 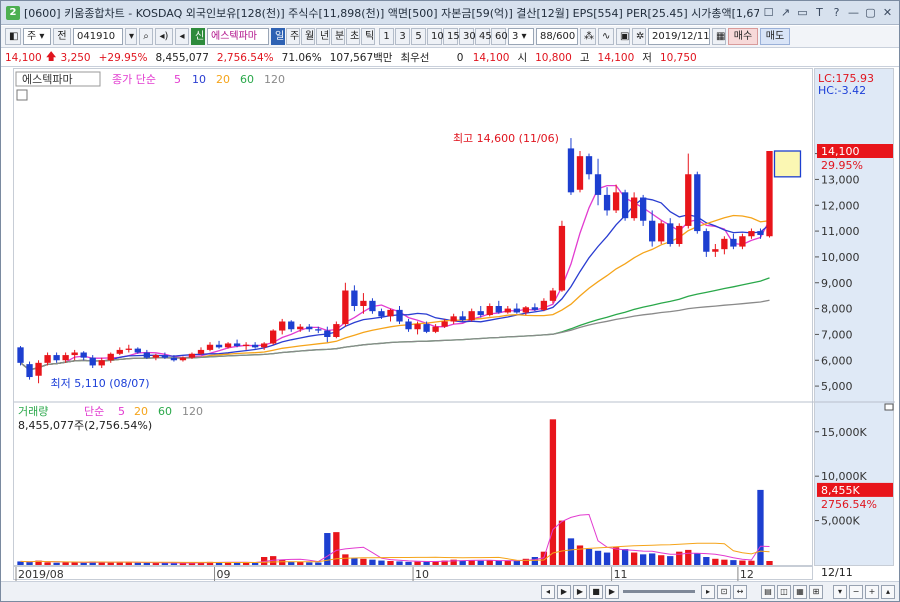 I want to click on minimize-icon: —, so click(x=853, y=12).